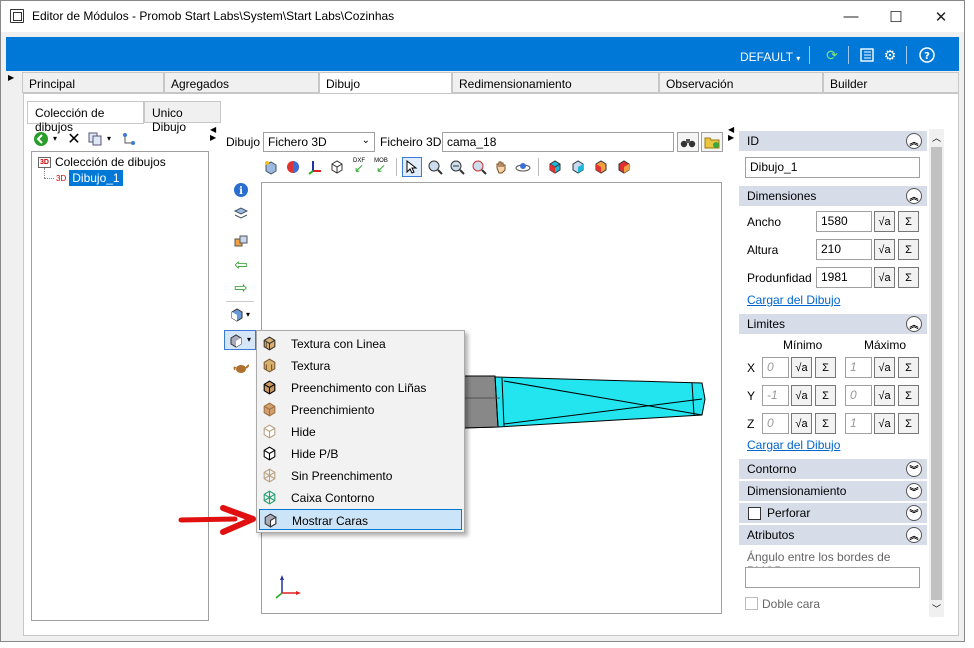 The height and width of the screenshot is (648, 974). Describe the element at coordinates (851, 16) in the screenshot. I see `minimize-button: —` at that location.